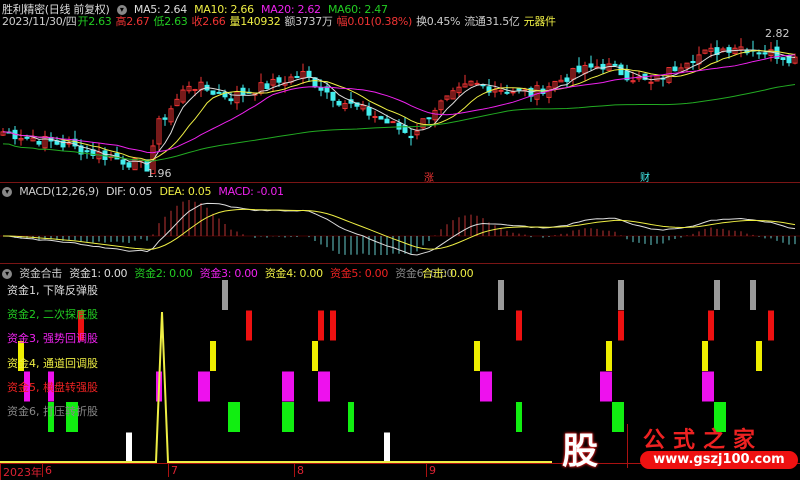  What do you see at coordinates (129, 191) in the screenshot?
I see `dif-value: DIF: 0.05` at bounding box center [129, 191].